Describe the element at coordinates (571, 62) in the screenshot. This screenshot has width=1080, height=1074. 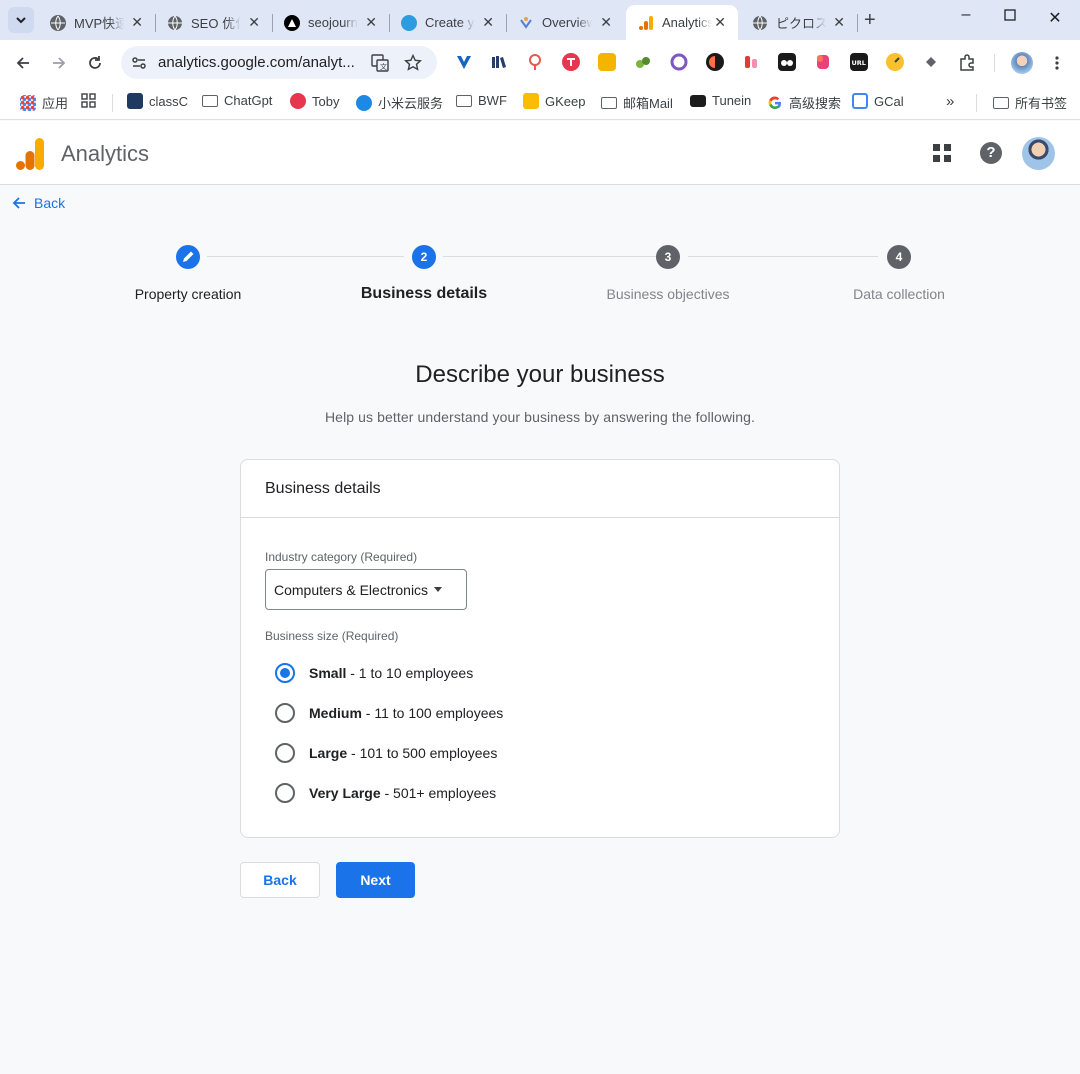
I see `extension-toby-icon` at that location.